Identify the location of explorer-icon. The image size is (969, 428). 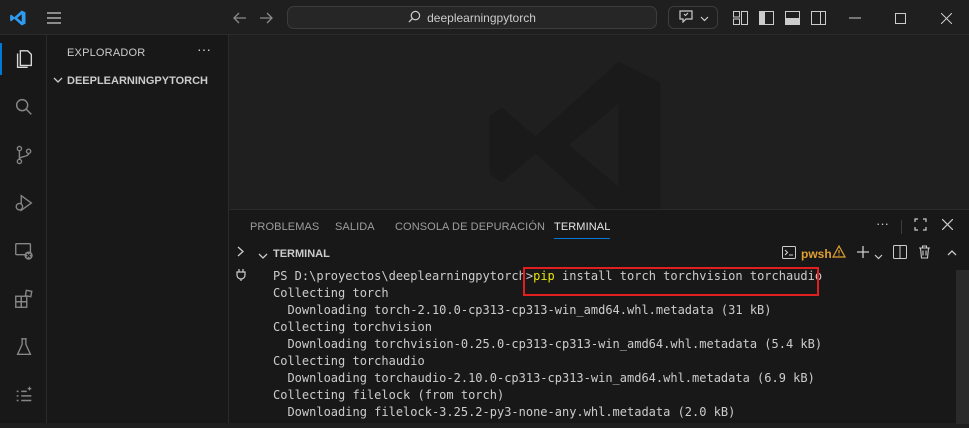
(23, 59).